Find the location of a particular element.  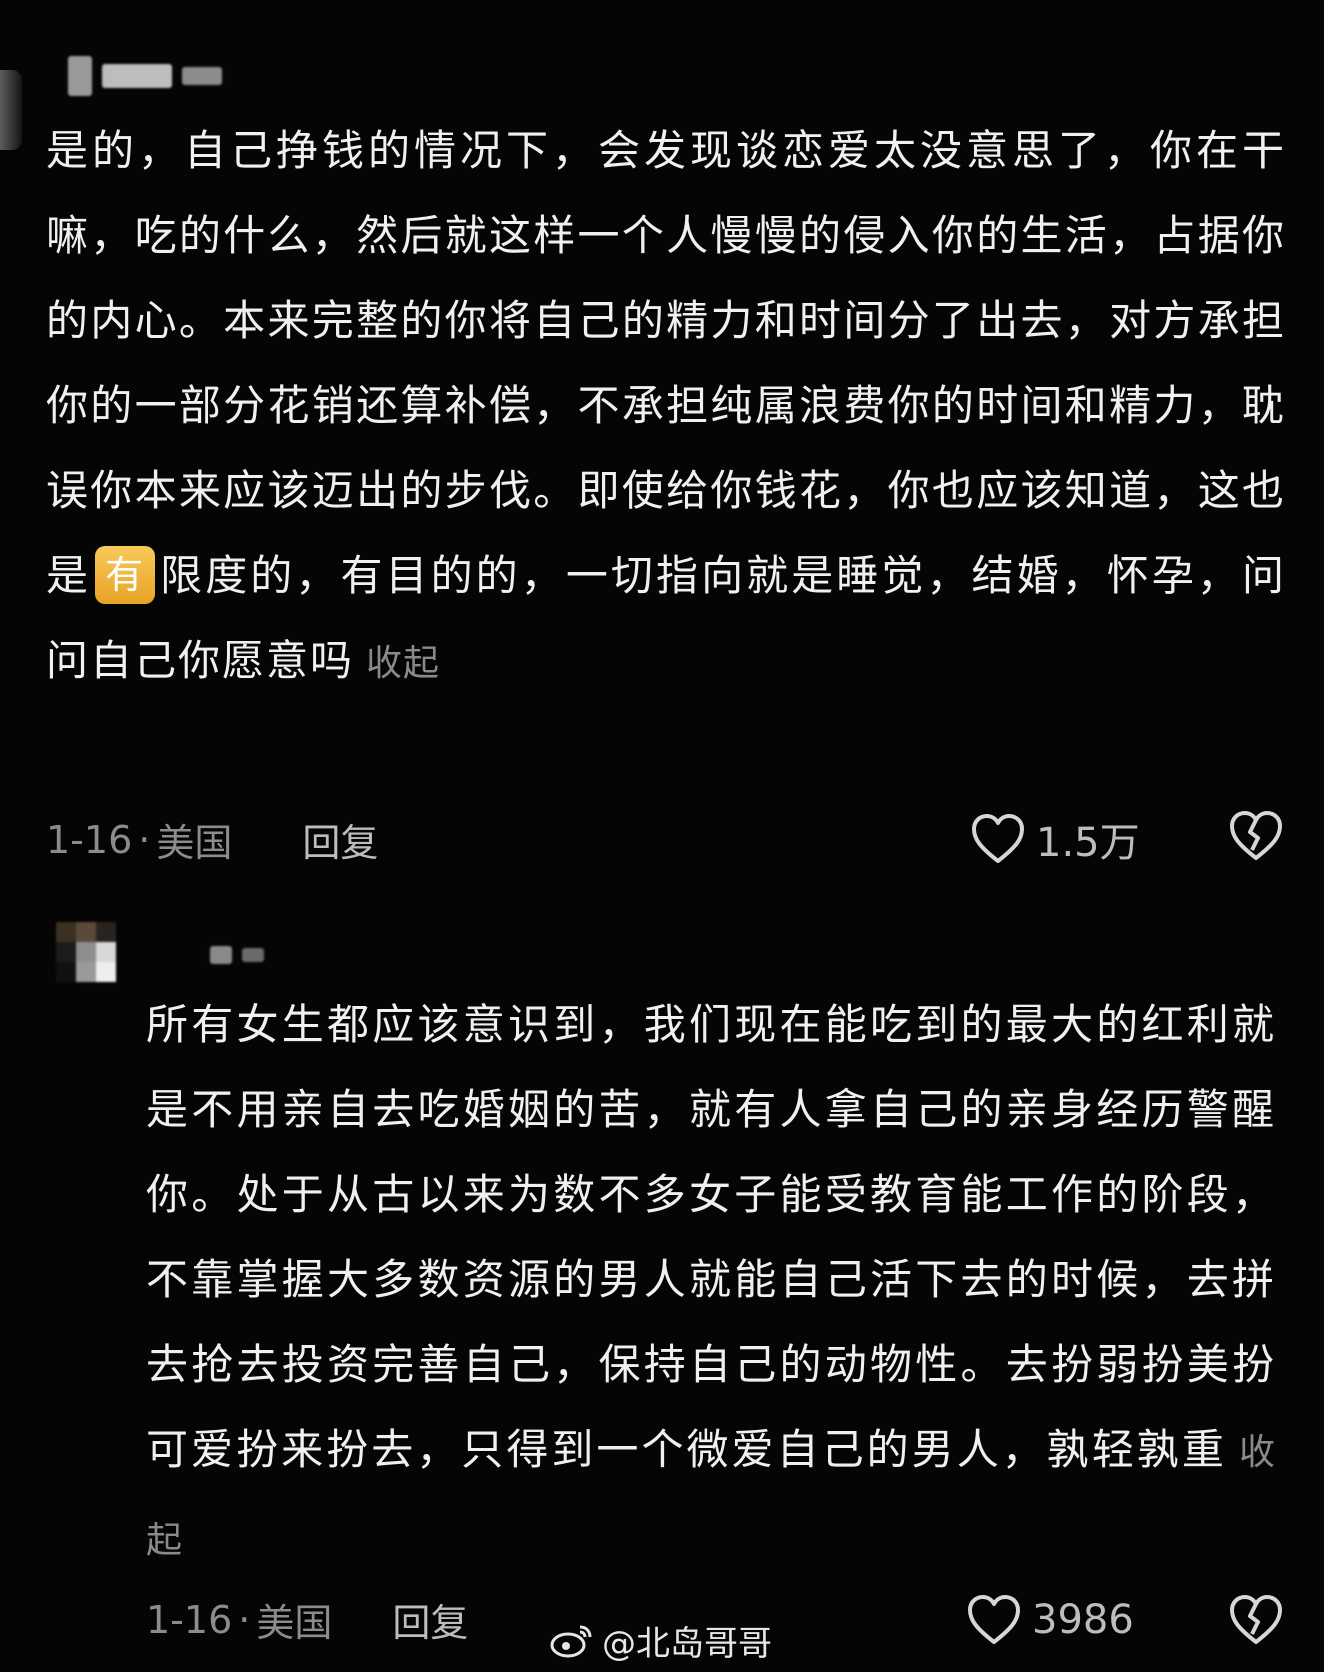

weibo-icon is located at coordinates (571, 1641).